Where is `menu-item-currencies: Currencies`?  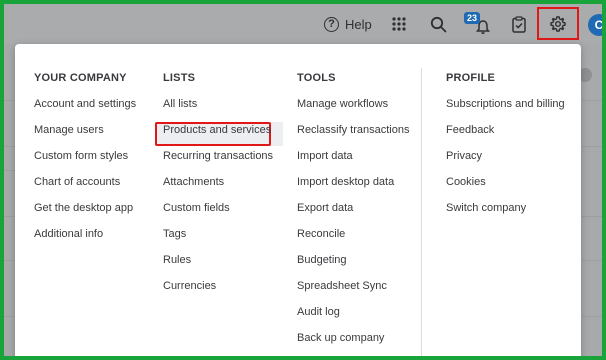 menu-item-currencies: Currencies is located at coordinates (189, 286).